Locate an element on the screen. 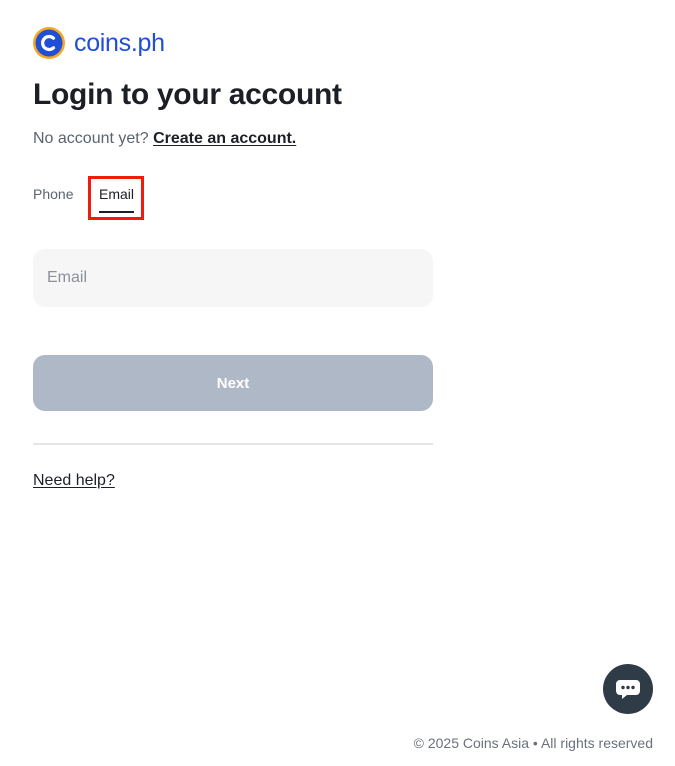  rights-text: All rights reserved is located at coordinates (596, 743).